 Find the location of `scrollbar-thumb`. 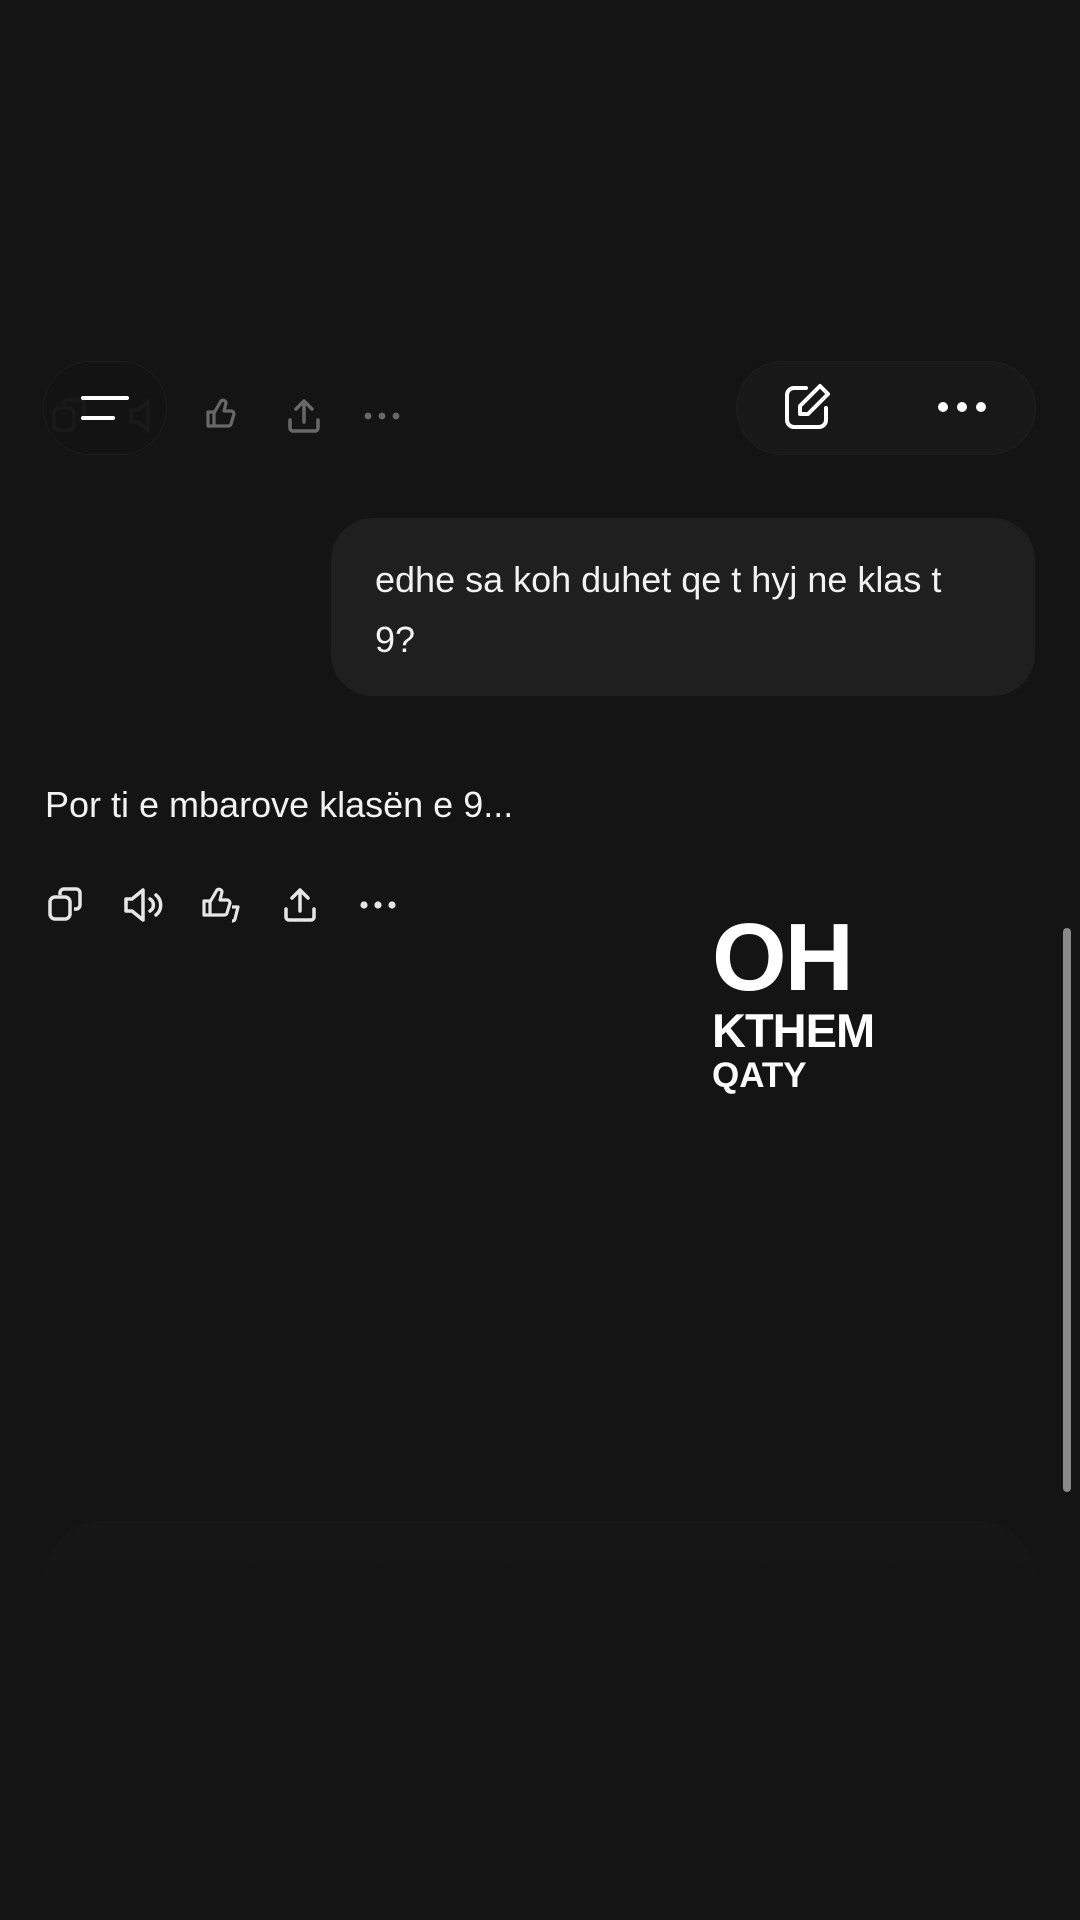

scrollbar-thumb is located at coordinates (1067, 1210).